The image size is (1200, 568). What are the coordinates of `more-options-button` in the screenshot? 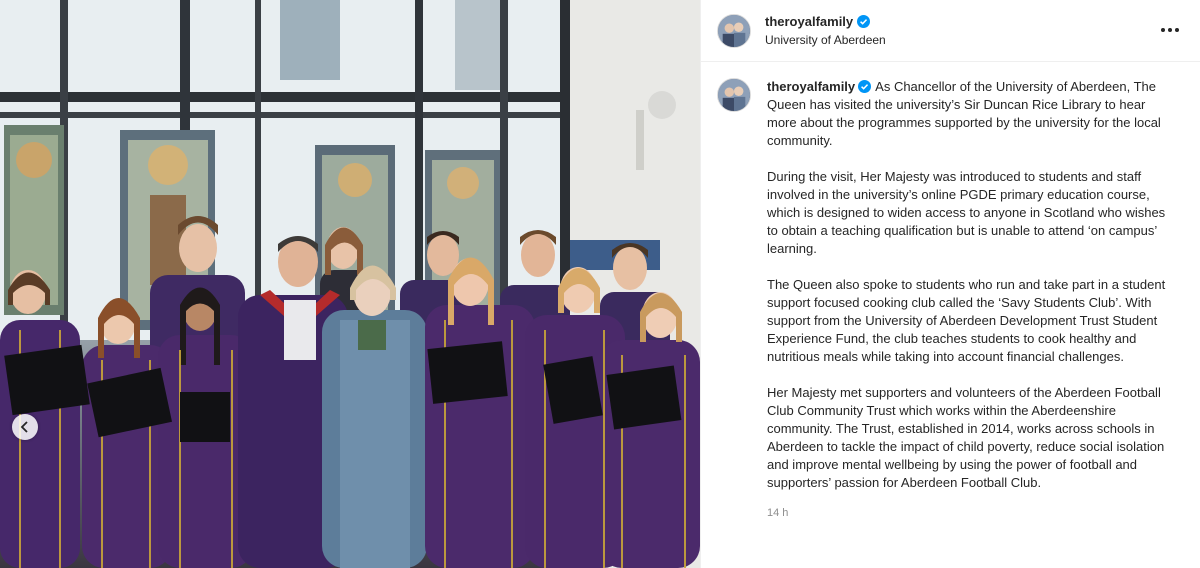 It's located at (1170, 30).